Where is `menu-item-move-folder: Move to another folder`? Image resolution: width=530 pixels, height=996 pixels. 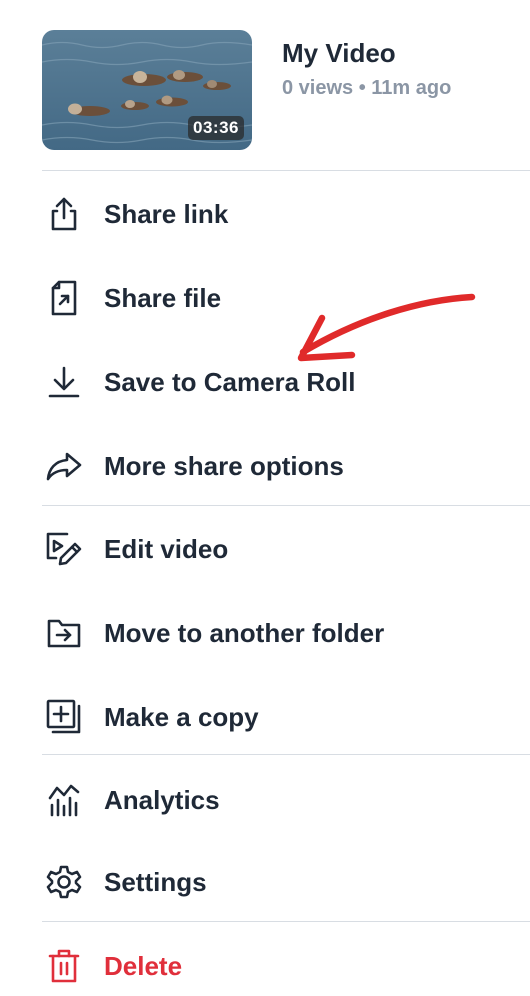
menu-item-move-folder: Move to another folder is located at coordinates (265, 633).